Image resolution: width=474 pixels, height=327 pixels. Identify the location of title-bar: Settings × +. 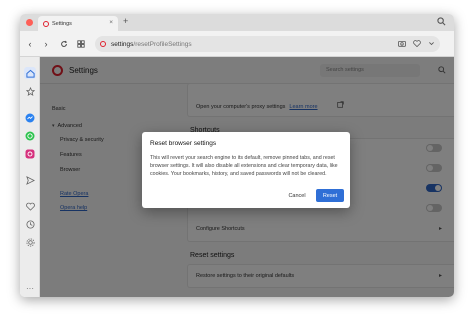
(237, 22).